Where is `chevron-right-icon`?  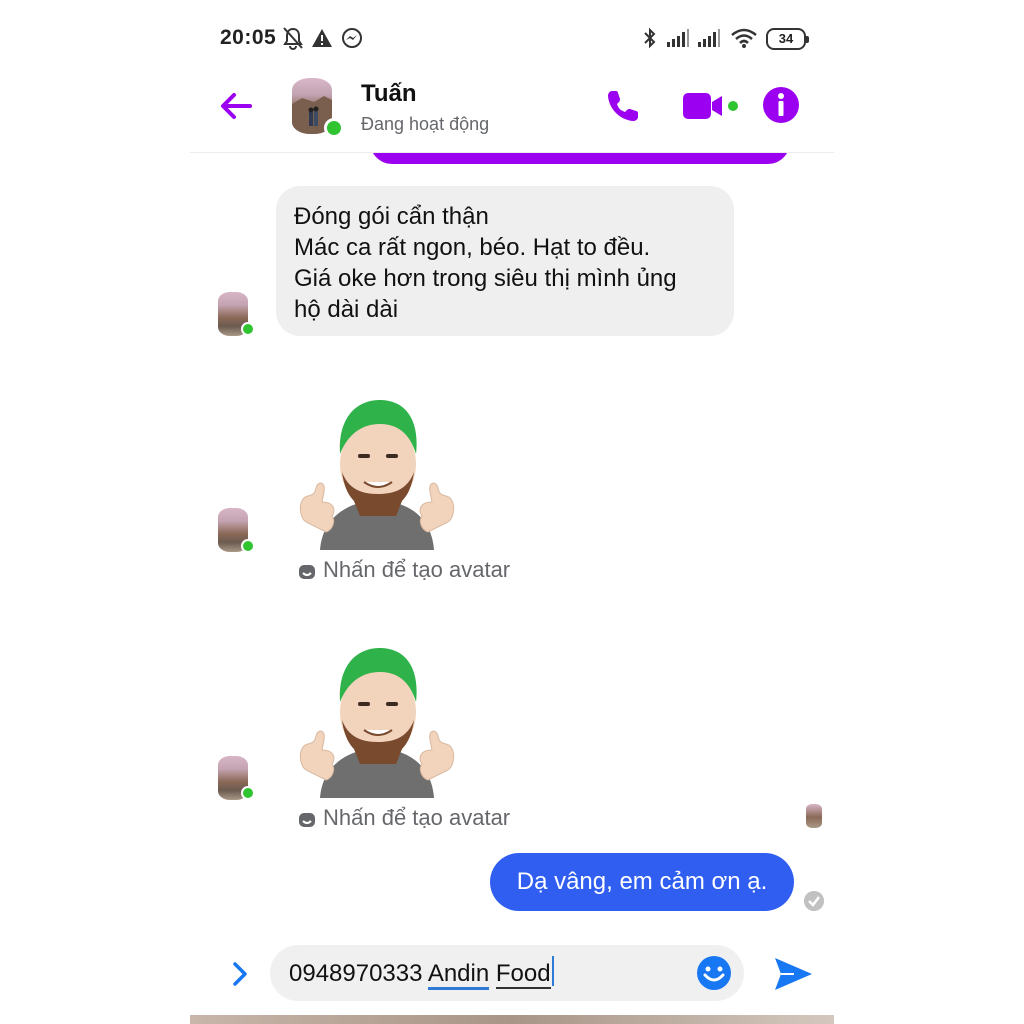
chevron-right-icon is located at coordinates (240, 974).